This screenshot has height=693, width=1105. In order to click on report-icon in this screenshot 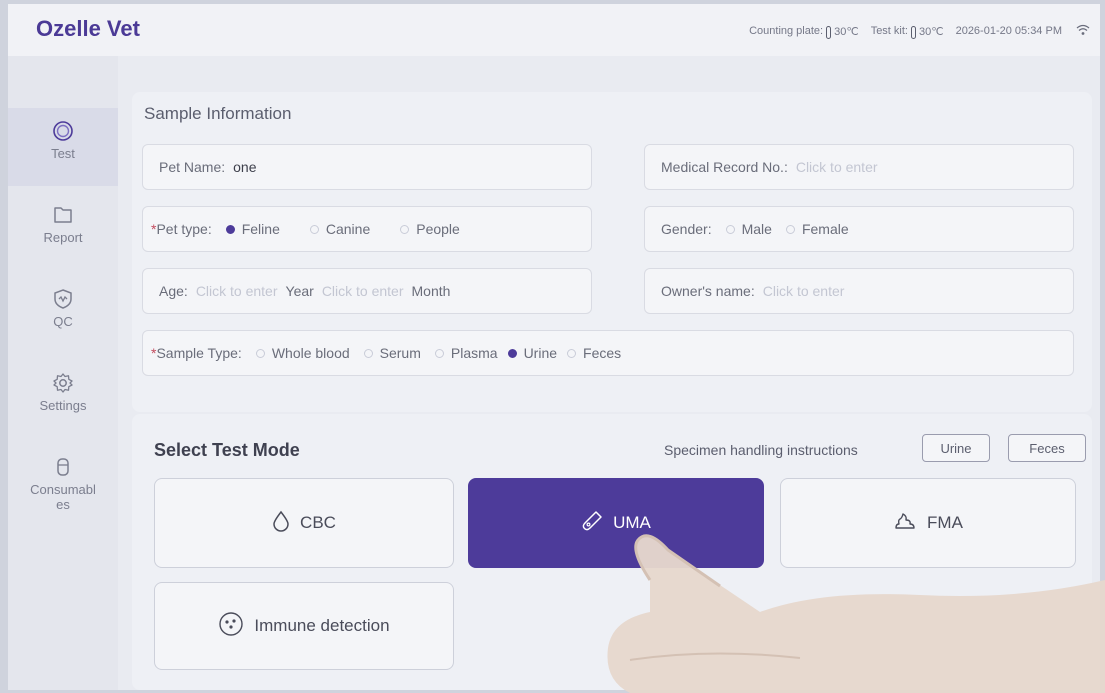, I will do `click(63, 215)`.